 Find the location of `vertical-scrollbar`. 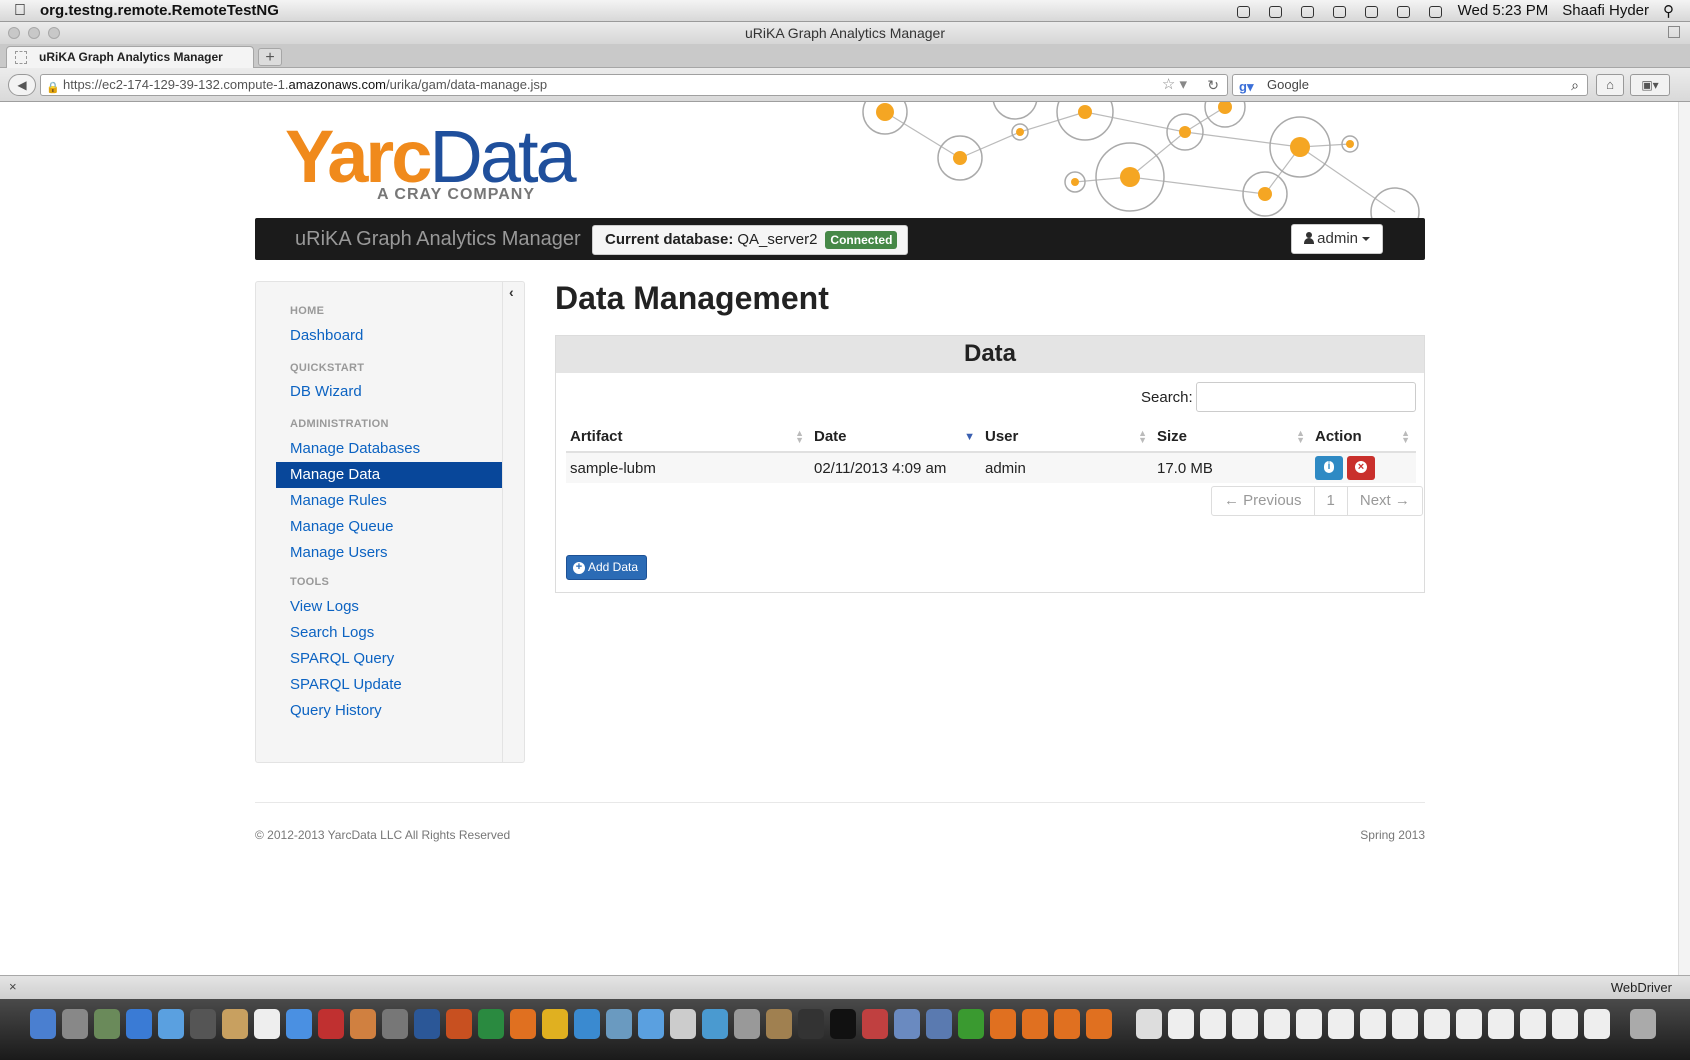

vertical-scrollbar is located at coordinates (1684, 538).